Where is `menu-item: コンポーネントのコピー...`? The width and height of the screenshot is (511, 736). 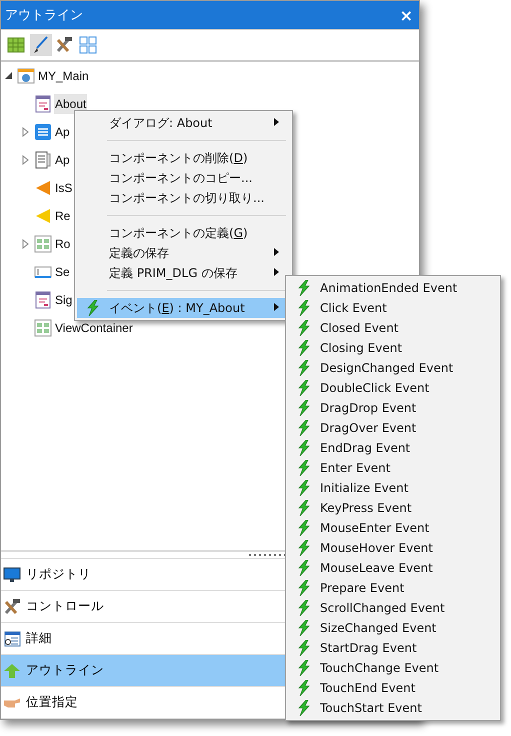 menu-item: コンポーネントのコピー... is located at coordinates (183, 178).